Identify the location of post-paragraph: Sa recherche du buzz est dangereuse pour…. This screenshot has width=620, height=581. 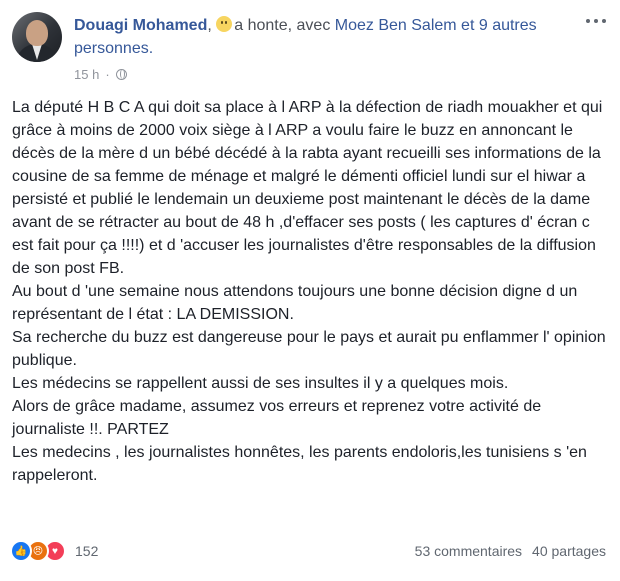
(309, 349).